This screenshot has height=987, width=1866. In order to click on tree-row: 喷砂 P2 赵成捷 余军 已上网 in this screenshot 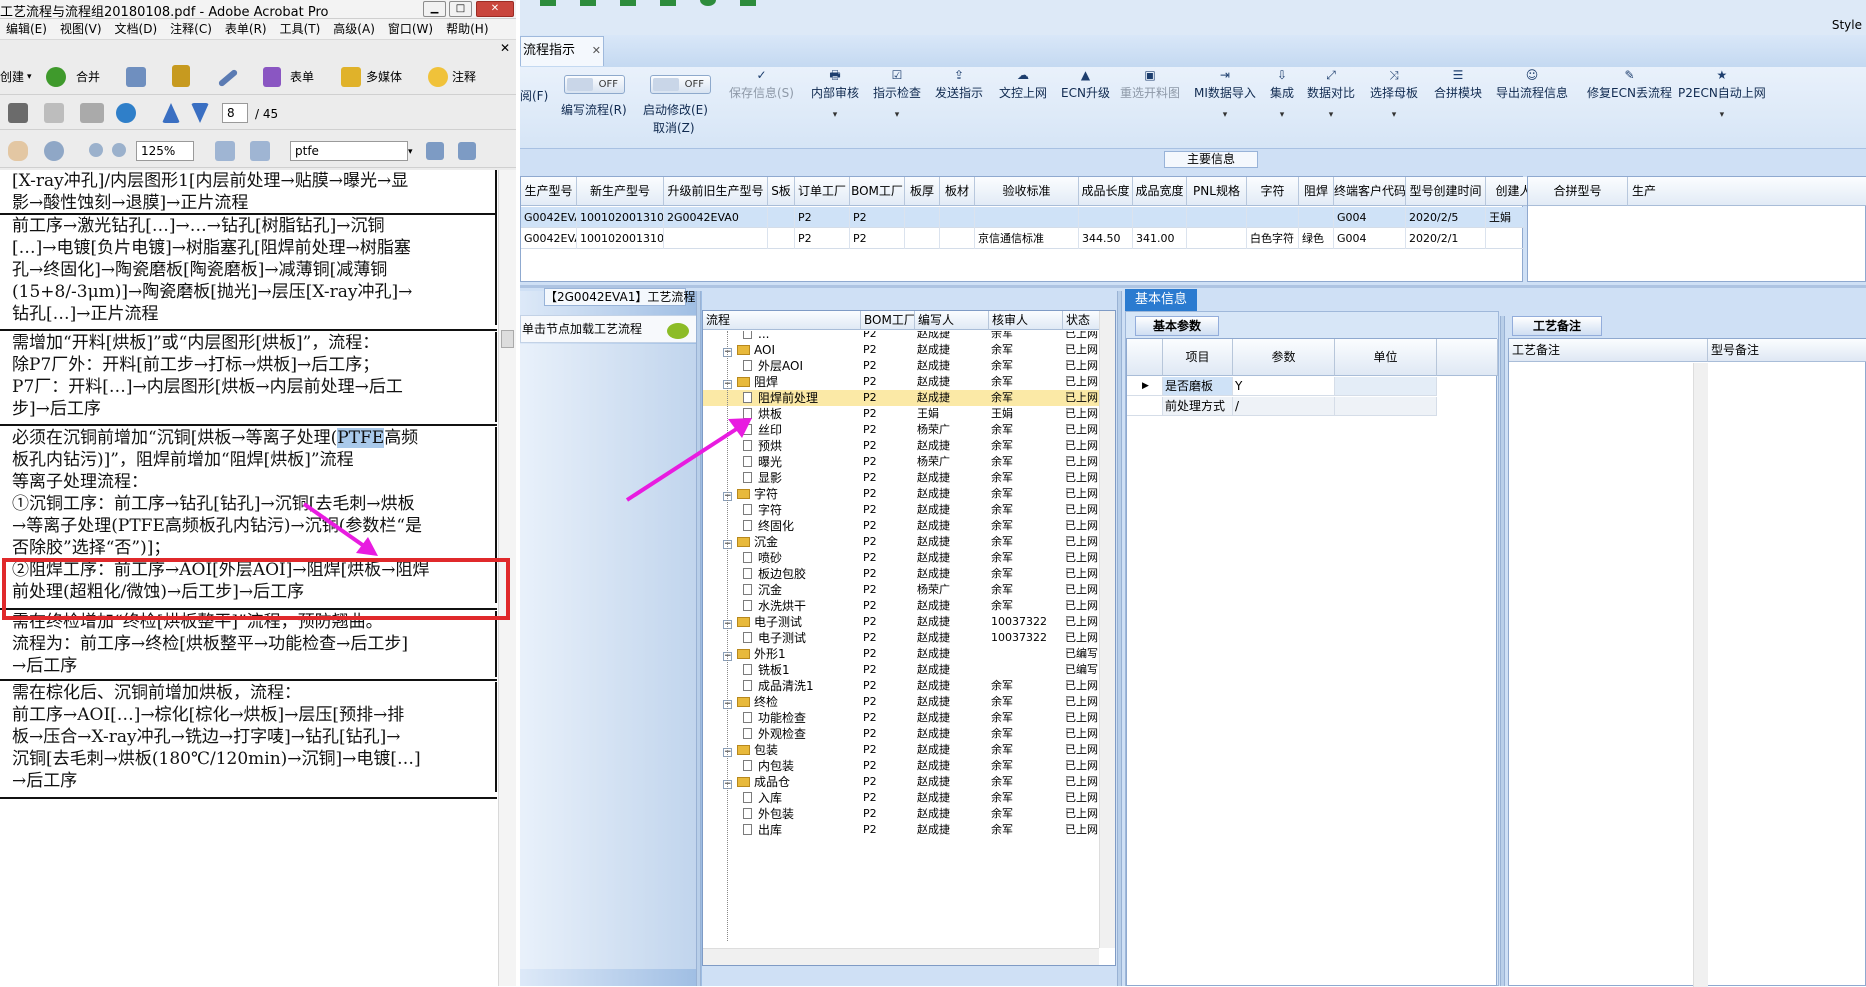, I will do `click(903, 558)`.